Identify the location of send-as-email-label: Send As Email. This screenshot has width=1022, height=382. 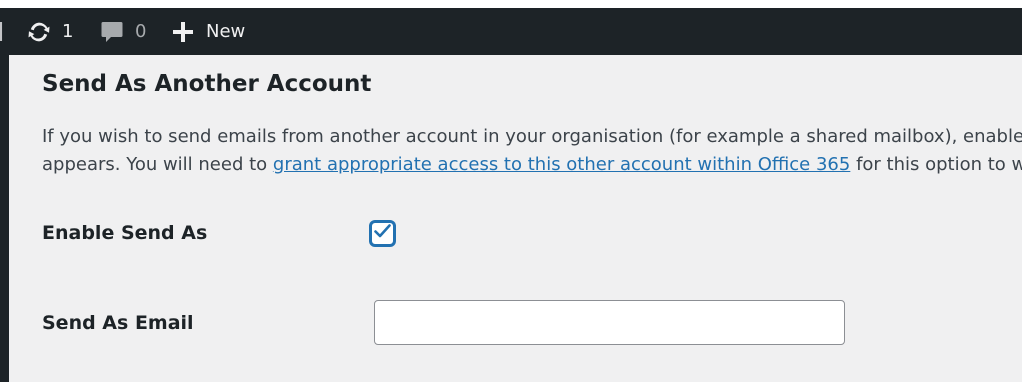
(118, 323).